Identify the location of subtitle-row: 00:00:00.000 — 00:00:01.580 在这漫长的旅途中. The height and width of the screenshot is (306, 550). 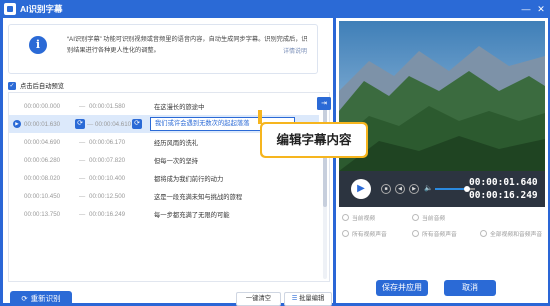
(164, 106).